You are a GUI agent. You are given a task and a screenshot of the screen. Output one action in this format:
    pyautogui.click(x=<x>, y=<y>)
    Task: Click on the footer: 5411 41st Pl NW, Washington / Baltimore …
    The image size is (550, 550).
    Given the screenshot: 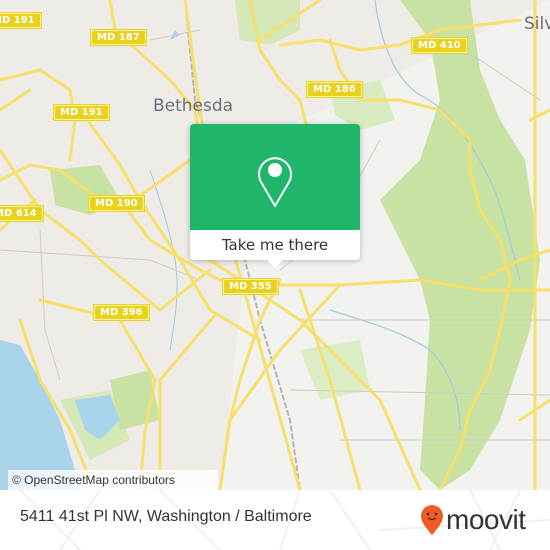 What is the action you would take?
    pyautogui.click(x=275, y=520)
    